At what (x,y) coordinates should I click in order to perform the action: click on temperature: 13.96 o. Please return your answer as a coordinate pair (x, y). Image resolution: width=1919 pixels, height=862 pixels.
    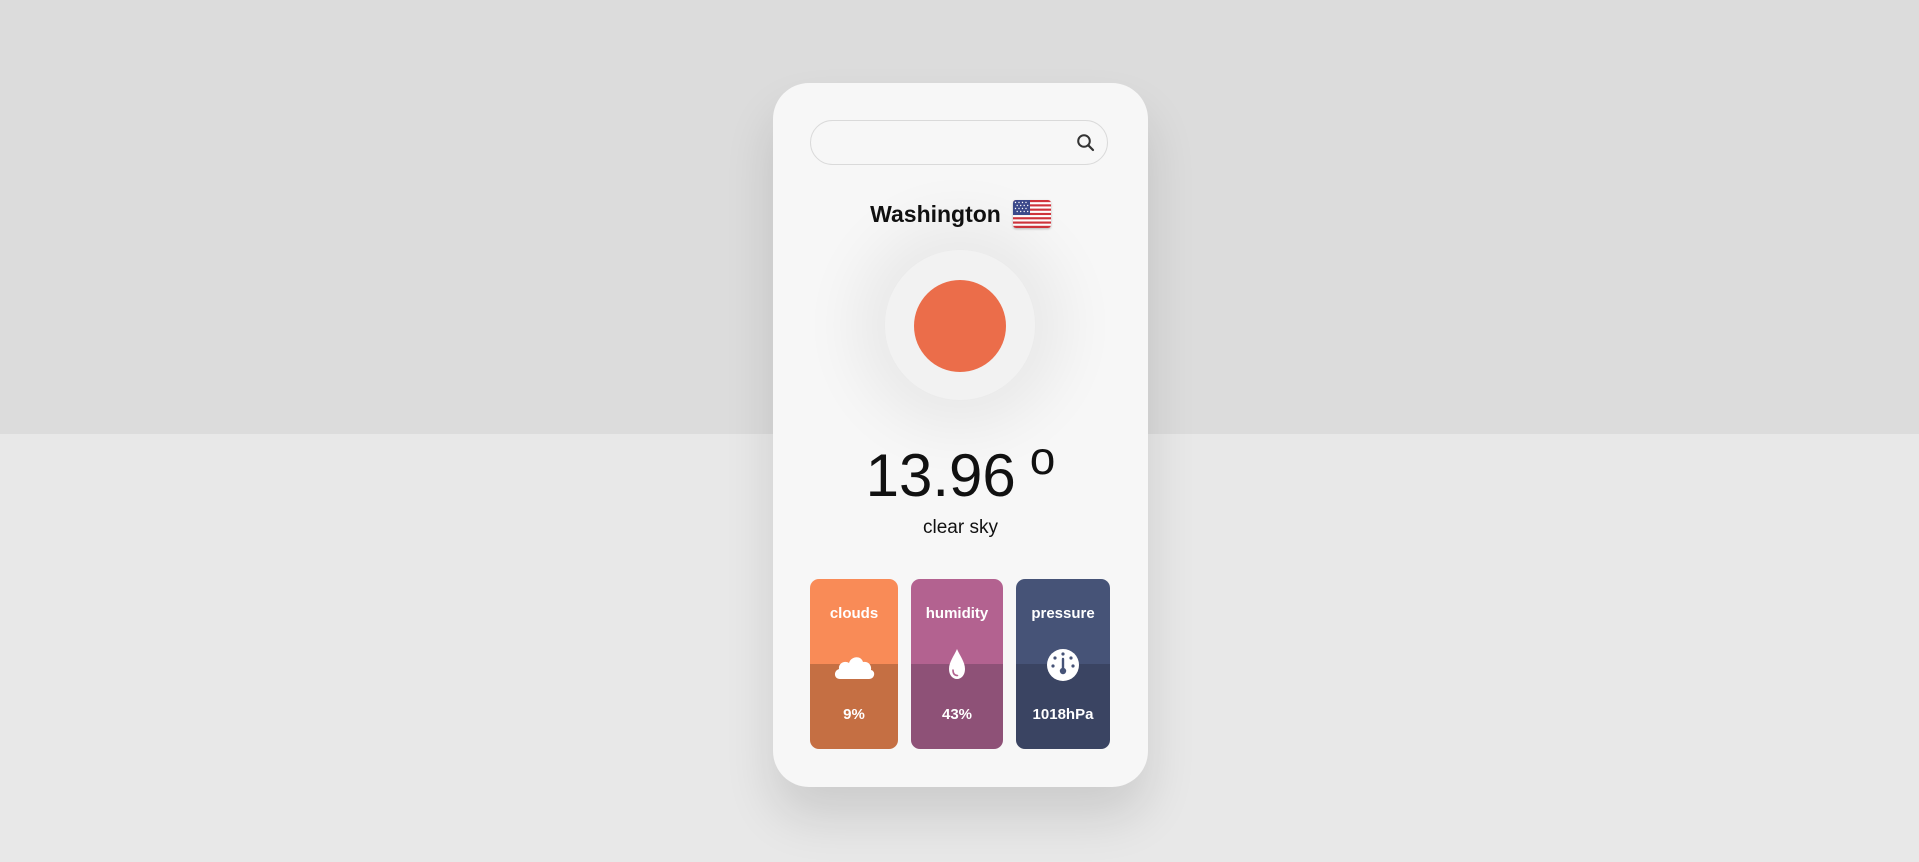
    Looking at the image, I should click on (960, 470).